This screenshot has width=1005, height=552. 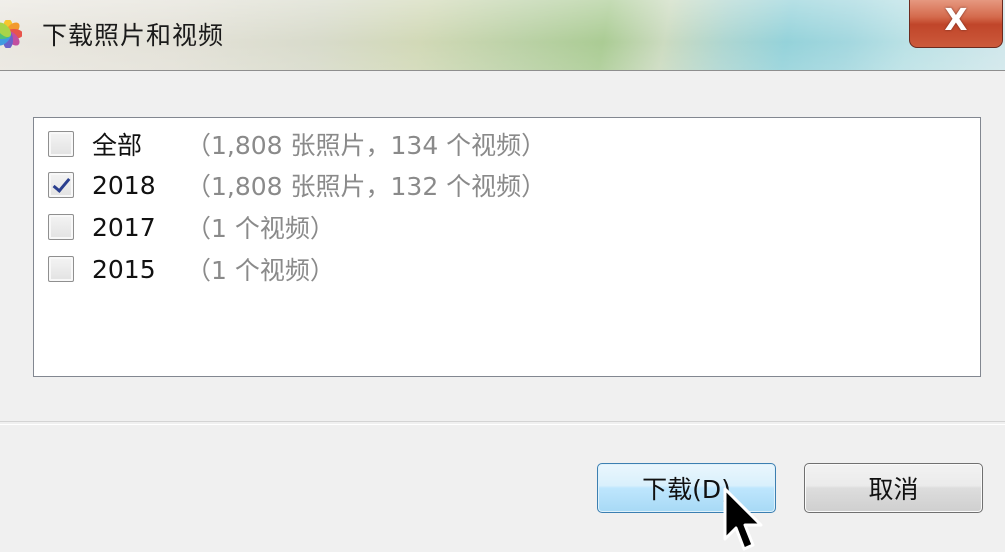 What do you see at coordinates (956, 20) in the screenshot?
I see `close-icon: X` at bounding box center [956, 20].